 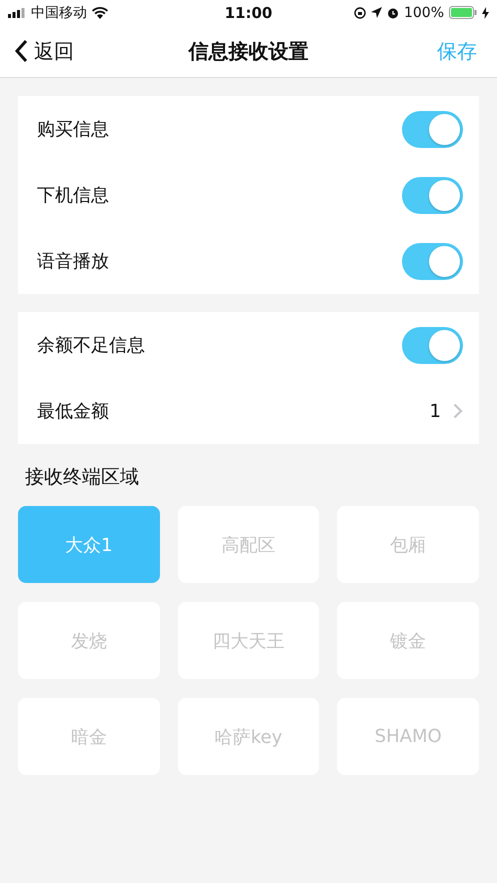 What do you see at coordinates (424, 12) in the screenshot?
I see `battery-percent: 100%` at bounding box center [424, 12].